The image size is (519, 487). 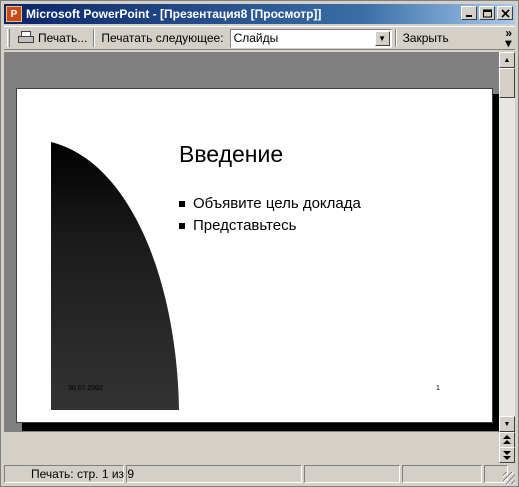 I want to click on dropdown-arrow-icon: ▼, so click(x=382, y=38).